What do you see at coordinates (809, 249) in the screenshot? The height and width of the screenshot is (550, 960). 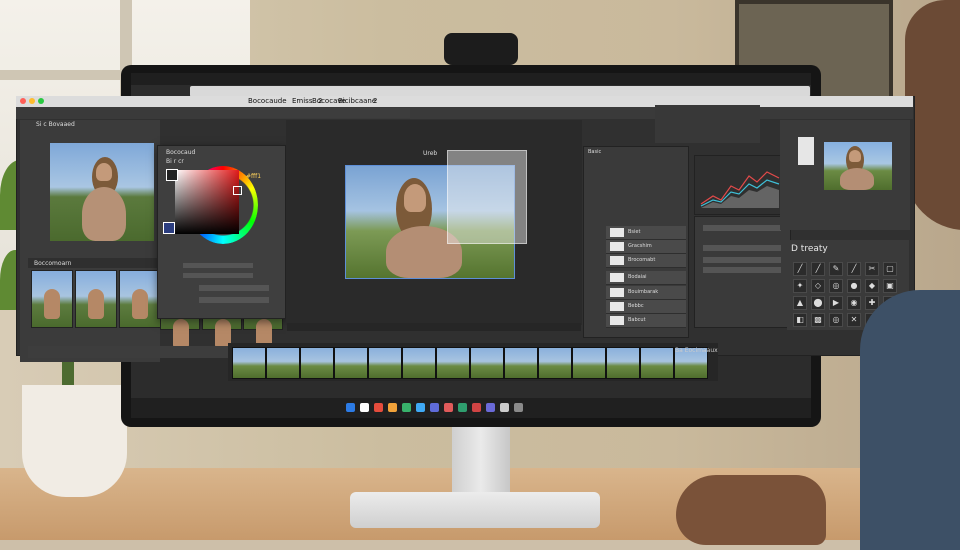 I see `tools-title: D treaty` at bounding box center [809, 249].